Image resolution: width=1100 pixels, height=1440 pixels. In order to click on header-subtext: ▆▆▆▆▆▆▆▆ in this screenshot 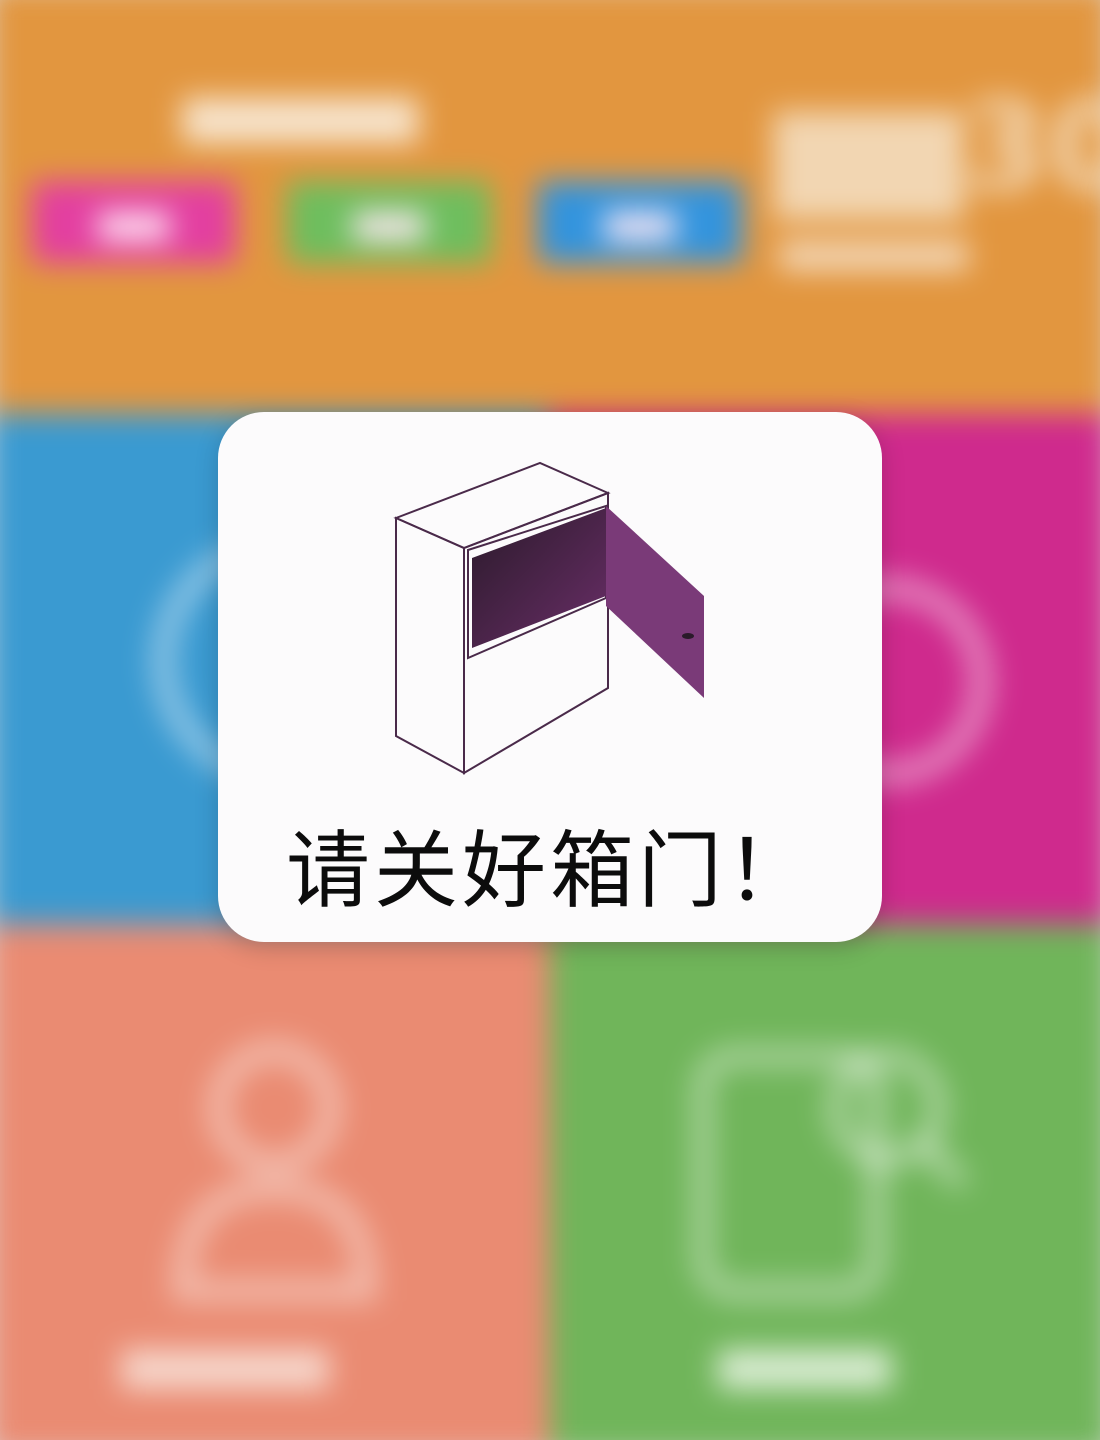, I will do `click(873, 252)`.